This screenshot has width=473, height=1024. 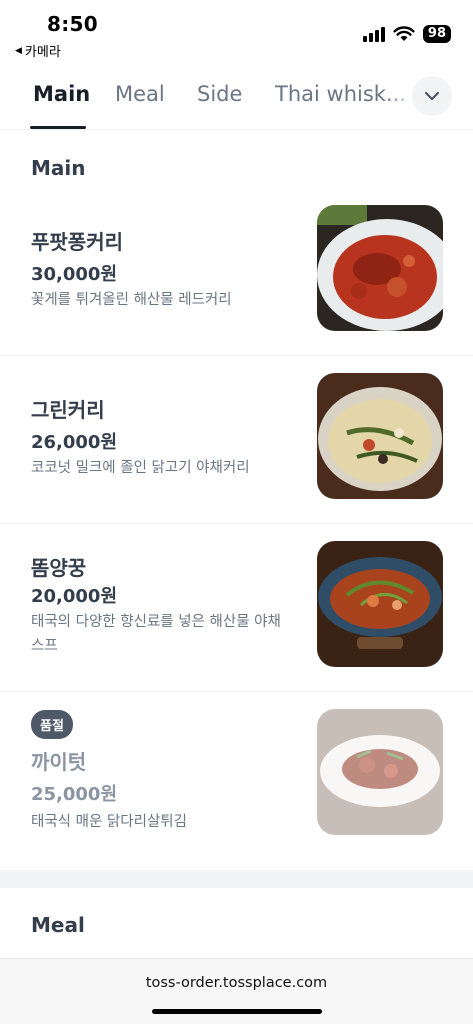 I want to click on back-triangle-icon: ◀, so click(x=18, y=50).